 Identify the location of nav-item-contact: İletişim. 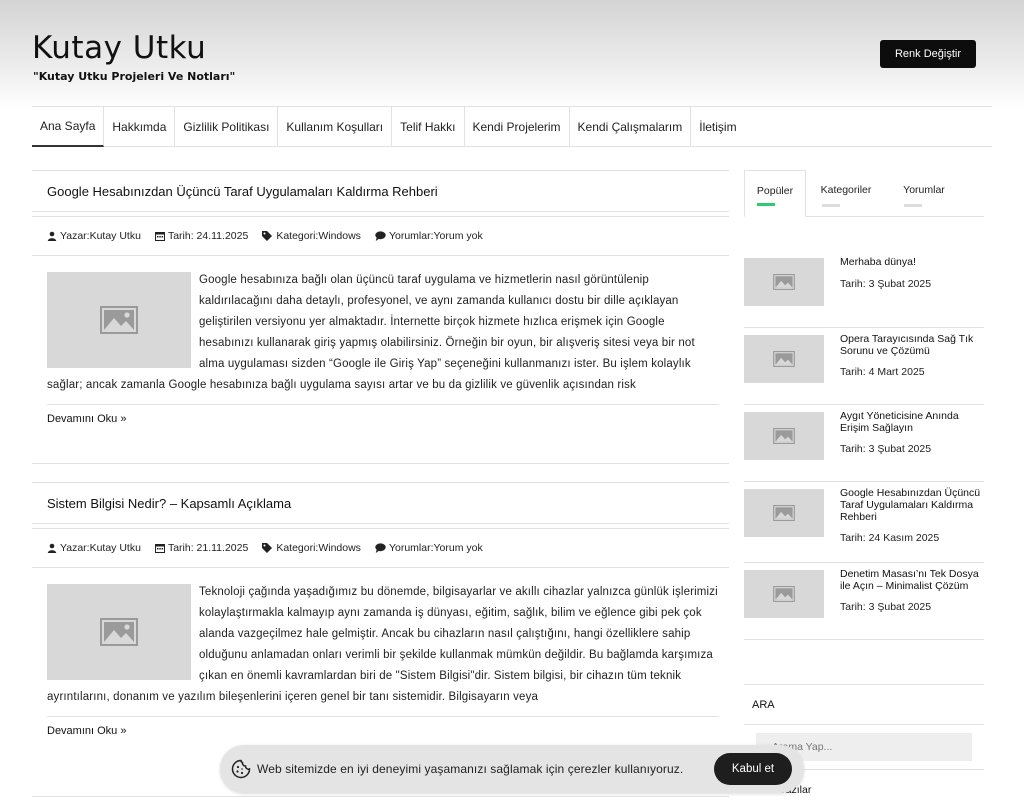
(717, 127).